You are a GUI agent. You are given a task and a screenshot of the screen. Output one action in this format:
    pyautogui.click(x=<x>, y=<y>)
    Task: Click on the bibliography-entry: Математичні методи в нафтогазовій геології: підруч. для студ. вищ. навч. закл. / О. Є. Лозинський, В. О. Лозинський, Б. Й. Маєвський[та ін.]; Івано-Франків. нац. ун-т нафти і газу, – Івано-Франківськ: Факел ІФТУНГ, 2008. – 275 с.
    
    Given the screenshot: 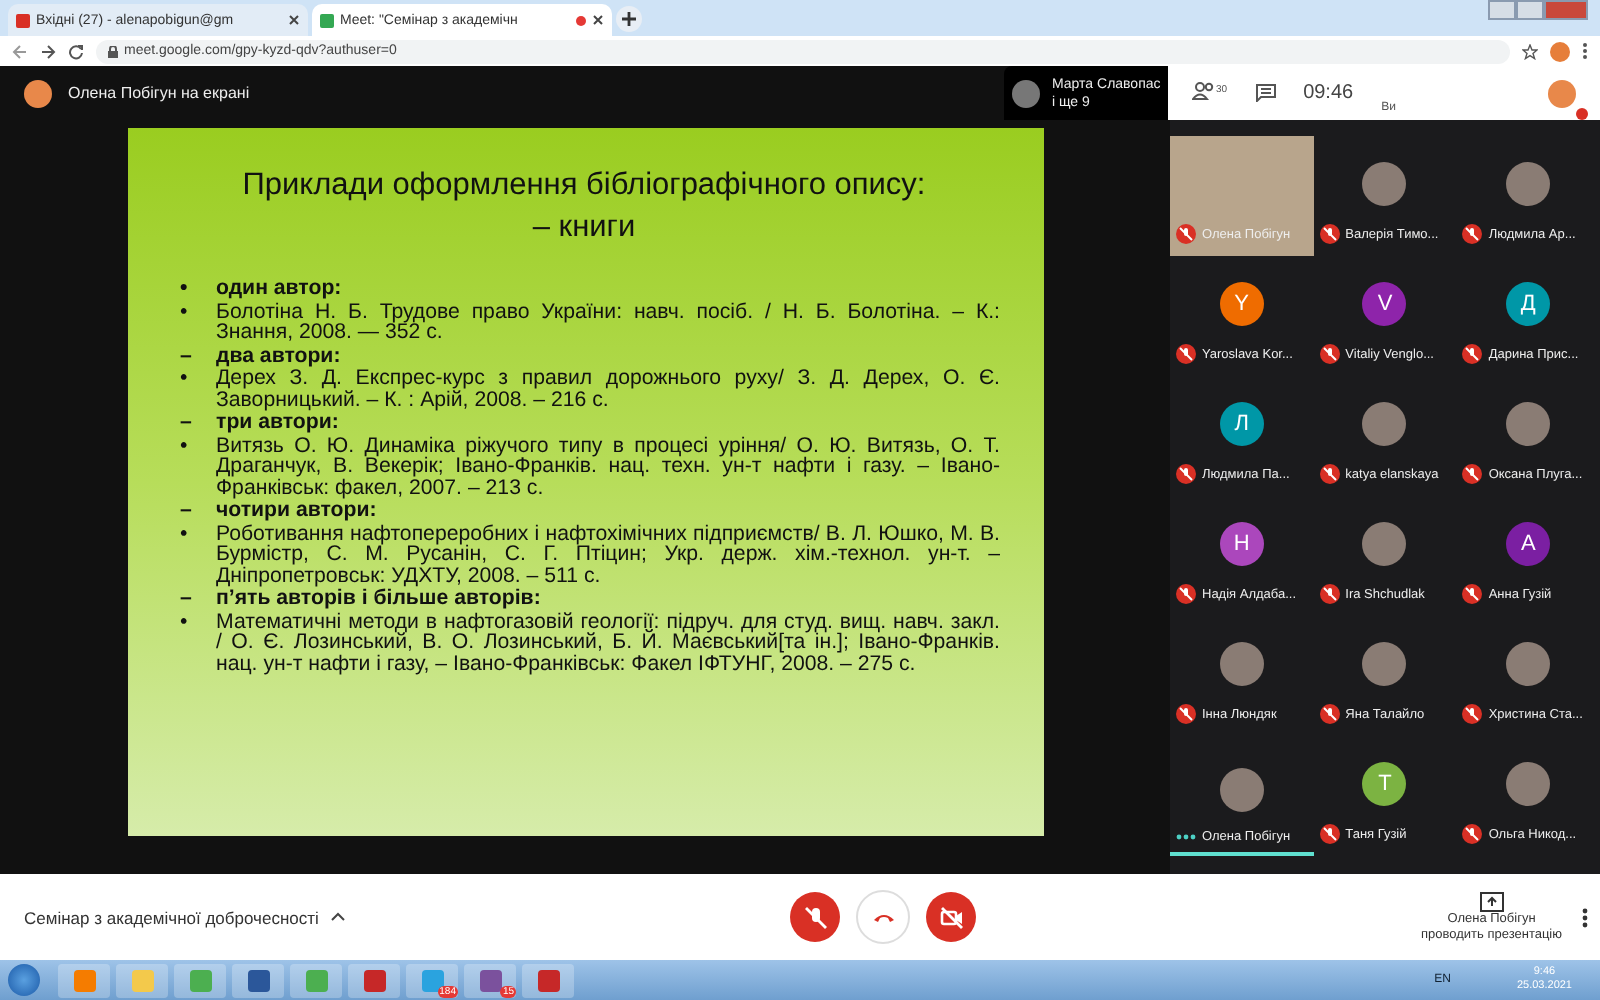 What is the action you would take?
    pyautogui.click(x=608, y=642)
    